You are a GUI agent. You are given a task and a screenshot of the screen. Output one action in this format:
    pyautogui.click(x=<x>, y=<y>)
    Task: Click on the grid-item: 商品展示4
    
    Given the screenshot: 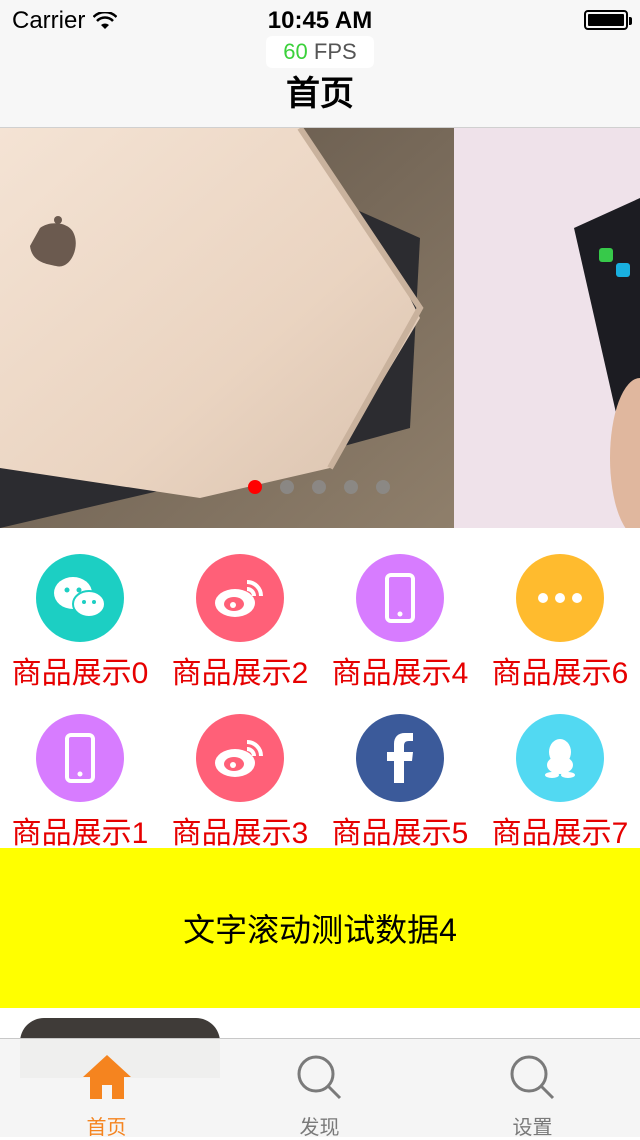 What is the action you would take?
    pyautogui.click(x=400, y=609)
    